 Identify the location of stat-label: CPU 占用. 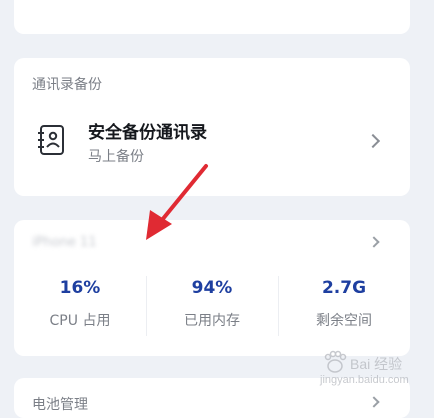
(80, 321).